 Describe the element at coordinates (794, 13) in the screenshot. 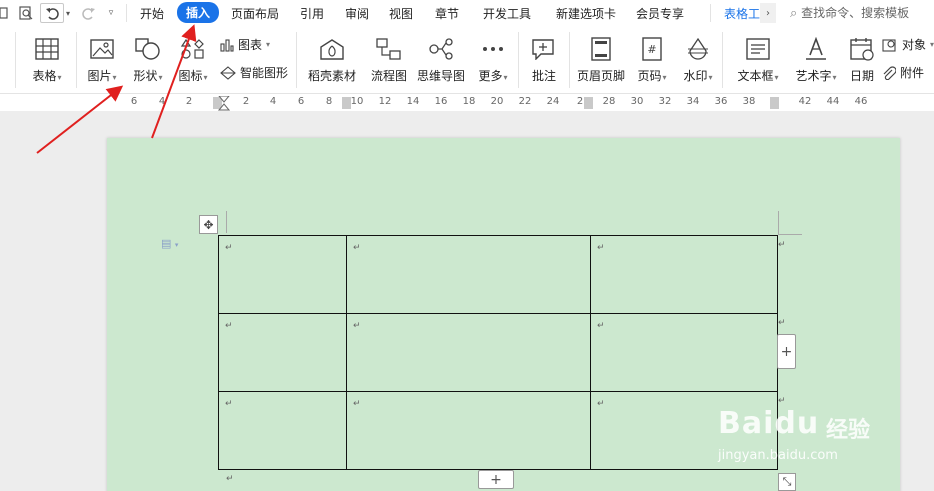

I see `search-icon: ⌕` at that location.